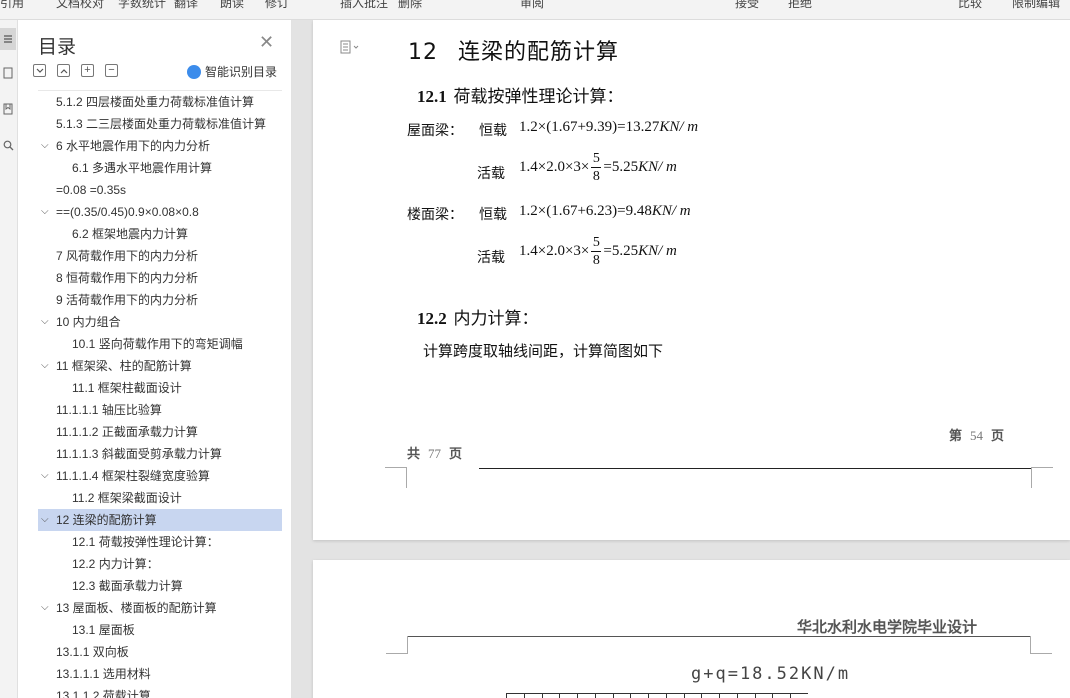  Describe the element at coordinates (609, 127) in the screenshot. I see `roof-dead-formula: 1.2×(1.67+9.39)=13.27 KN / m` at that location.